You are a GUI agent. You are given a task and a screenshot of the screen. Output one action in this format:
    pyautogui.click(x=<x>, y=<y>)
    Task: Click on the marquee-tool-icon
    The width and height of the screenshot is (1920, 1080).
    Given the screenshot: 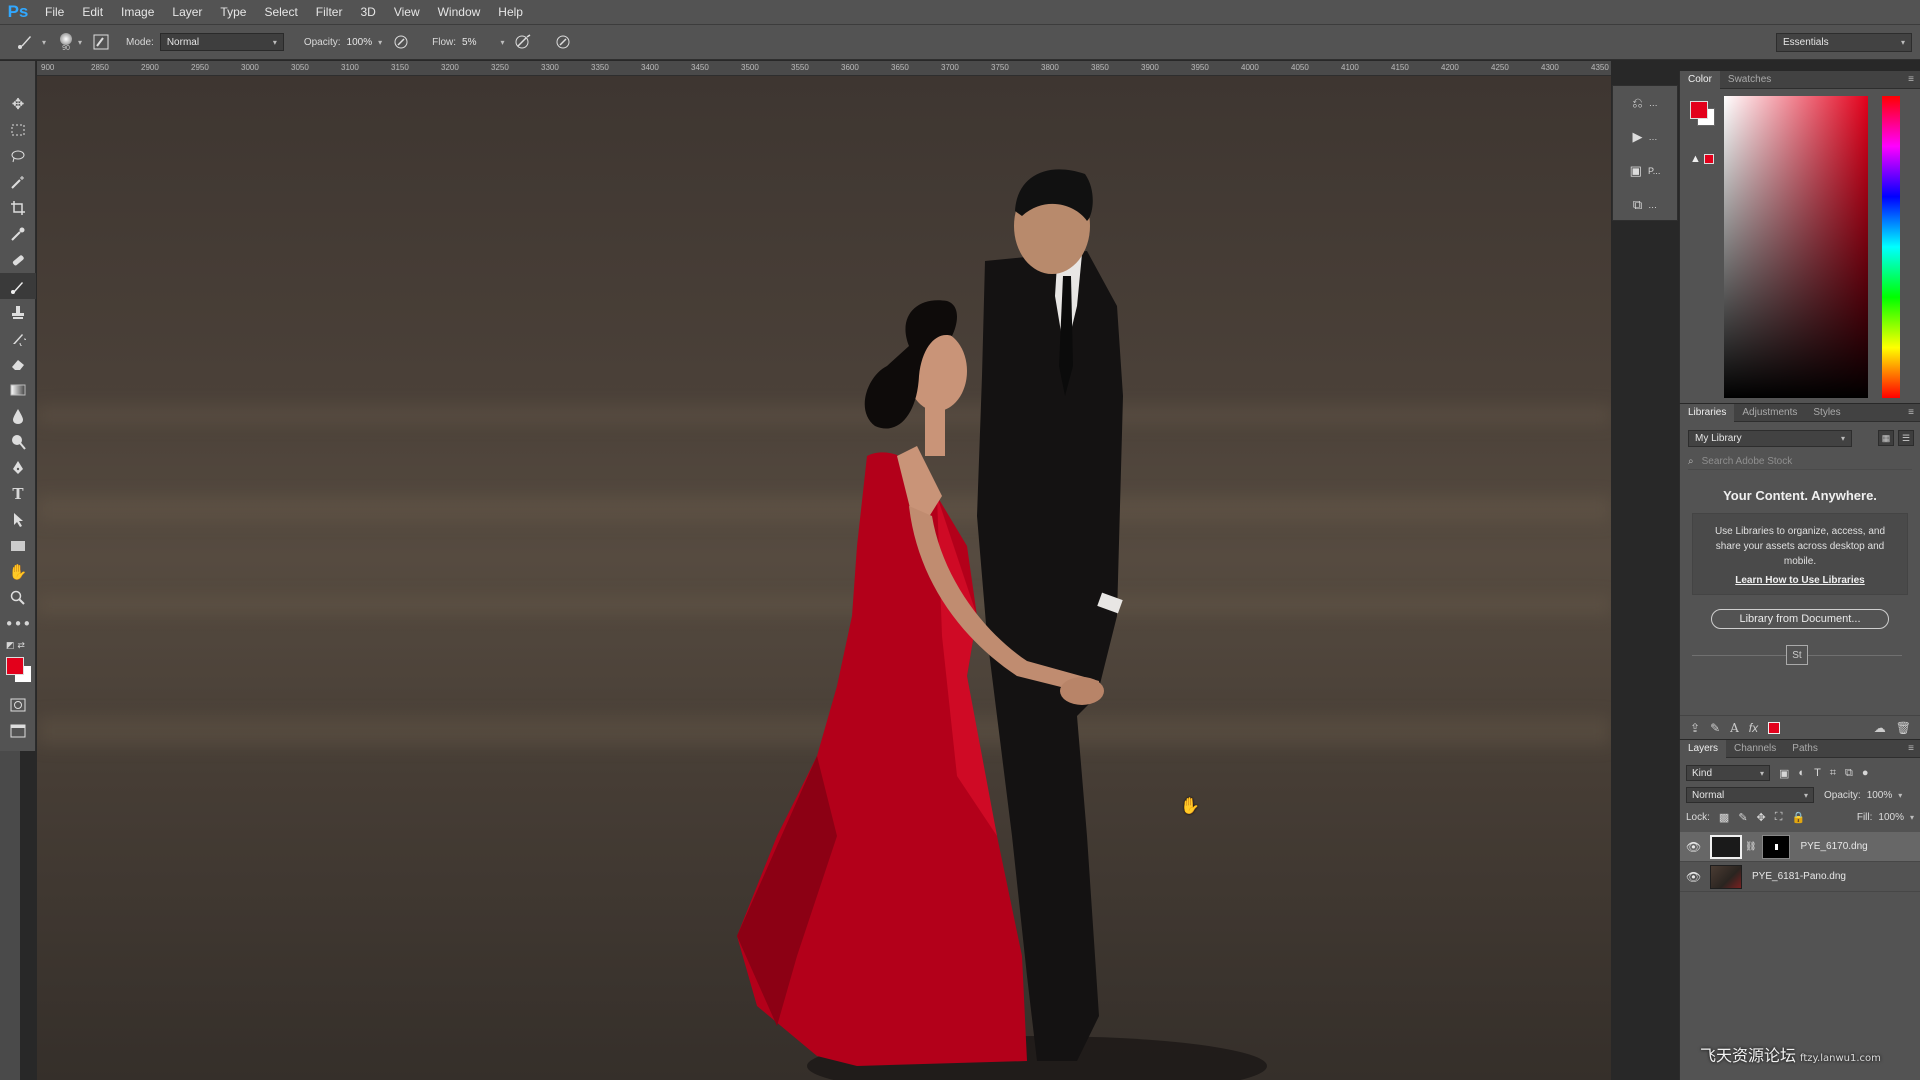 What is the action you would take?
    pyautogui.click(x=18, y=130)
    